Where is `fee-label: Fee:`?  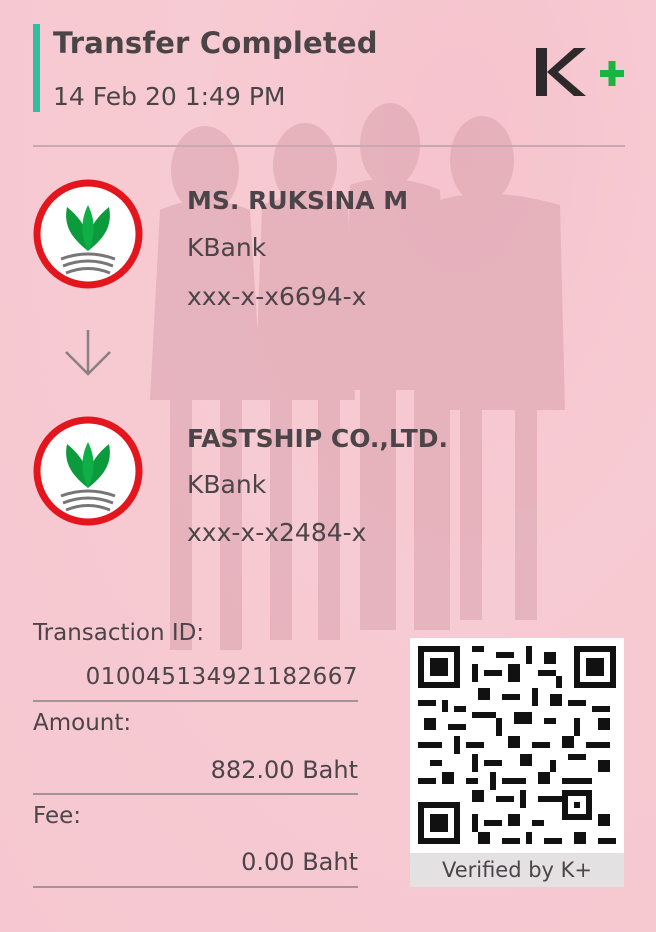 fee-label: Fee: is located at coordinates (57, 816).